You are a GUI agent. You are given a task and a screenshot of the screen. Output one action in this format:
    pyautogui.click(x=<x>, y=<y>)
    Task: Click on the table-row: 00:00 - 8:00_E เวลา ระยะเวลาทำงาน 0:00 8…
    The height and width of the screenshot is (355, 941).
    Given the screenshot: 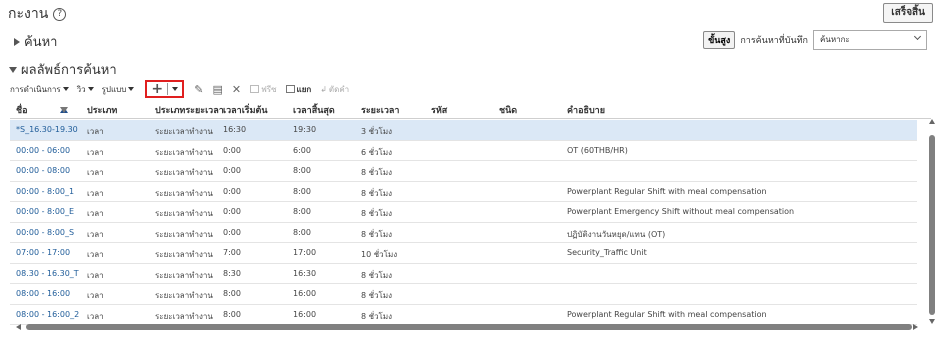 What is the action you would take?
    pyautogui.click(x=463, y=212)
    